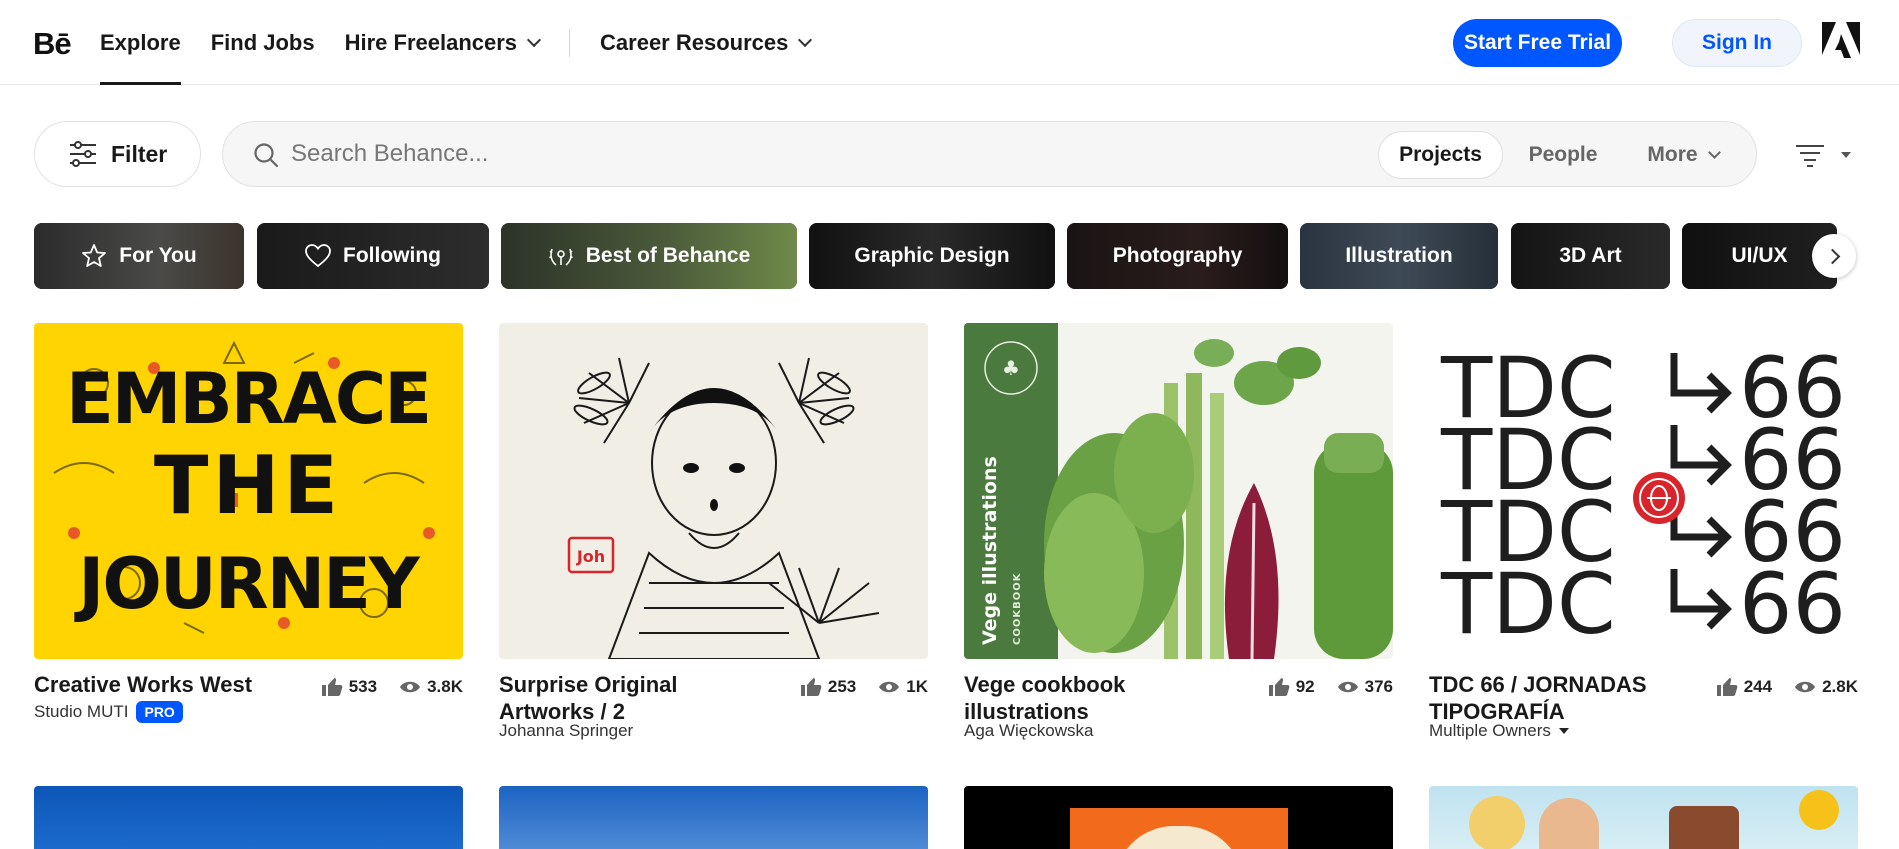 This screenshot has height=849, width=1899. Describe the element at coordinates (1643, 491) in the screenshot. I see `project-thumbnail: TDC TDC TDC TDC 66 66 66 66` at that location.